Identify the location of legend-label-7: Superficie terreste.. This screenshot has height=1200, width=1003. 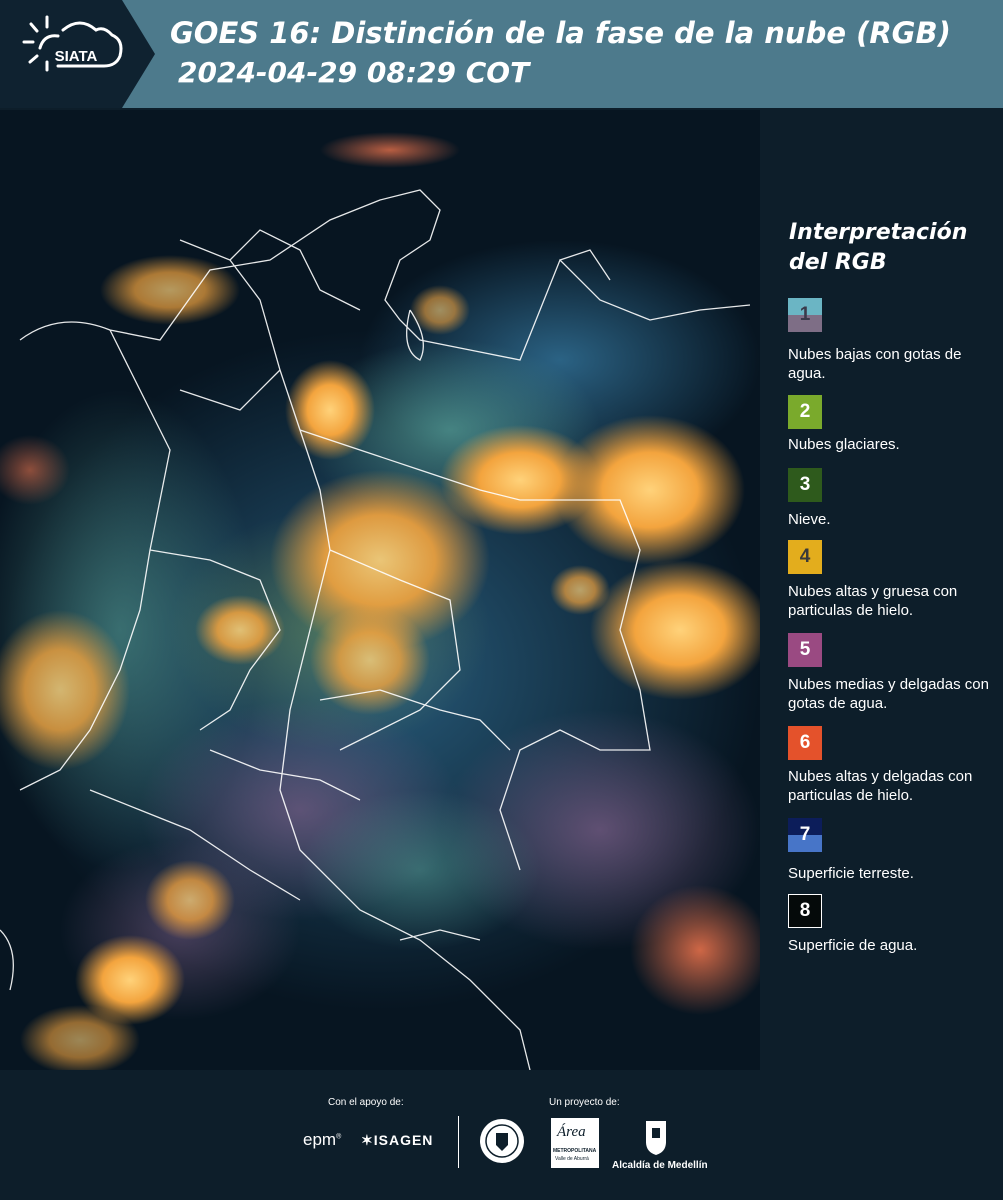
(851, 873).